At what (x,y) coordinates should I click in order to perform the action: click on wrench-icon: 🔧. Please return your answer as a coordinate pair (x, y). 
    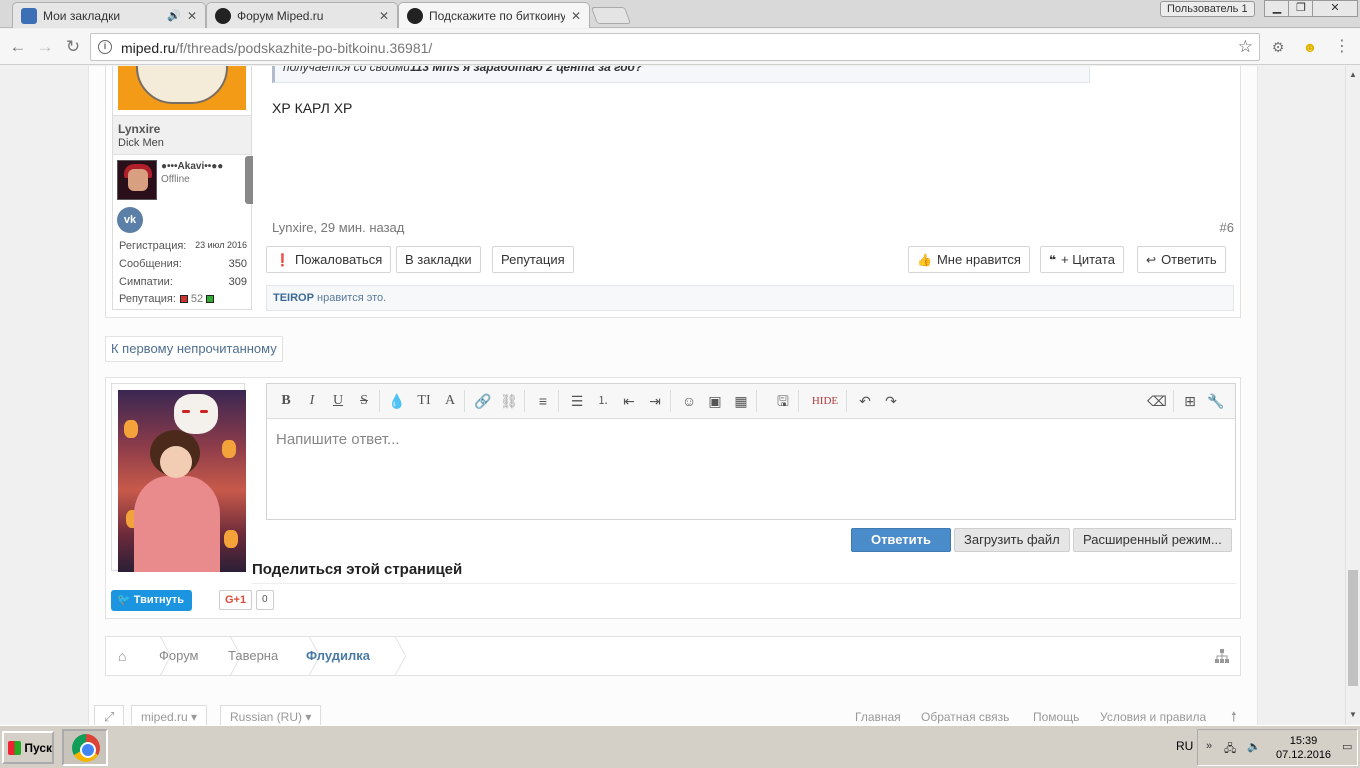
    Looking at the image, I should click on (1216, 401).